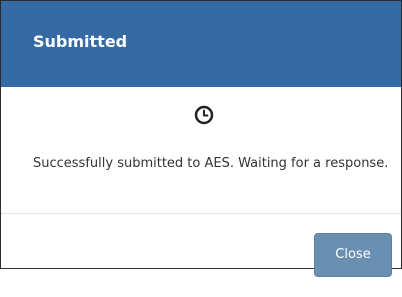 The height and width of the screenshot is (297, 402). Describe the element at coordinates (353, 255) in the screenshot. I see `close-button: Close` at that location.